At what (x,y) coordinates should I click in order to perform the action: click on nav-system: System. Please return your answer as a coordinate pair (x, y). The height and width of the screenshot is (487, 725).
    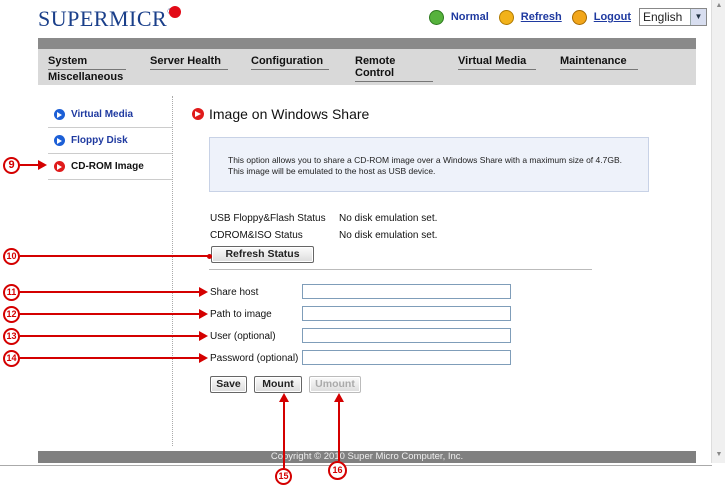
    Looking at the image, I should click on (87, 62).